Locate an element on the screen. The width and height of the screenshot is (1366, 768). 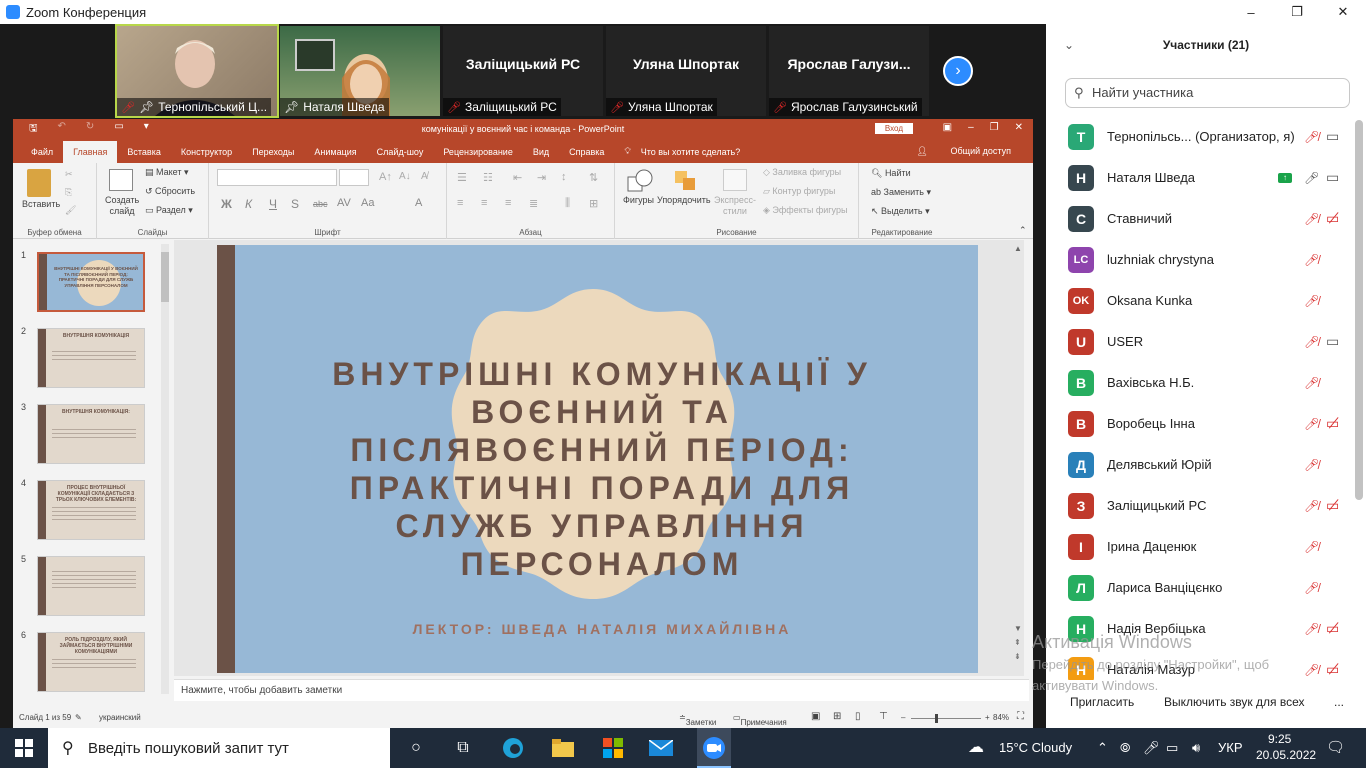
participant-row: OK Oksana Kunka 🎤︎̸ is located at coordinates (1201, 300).